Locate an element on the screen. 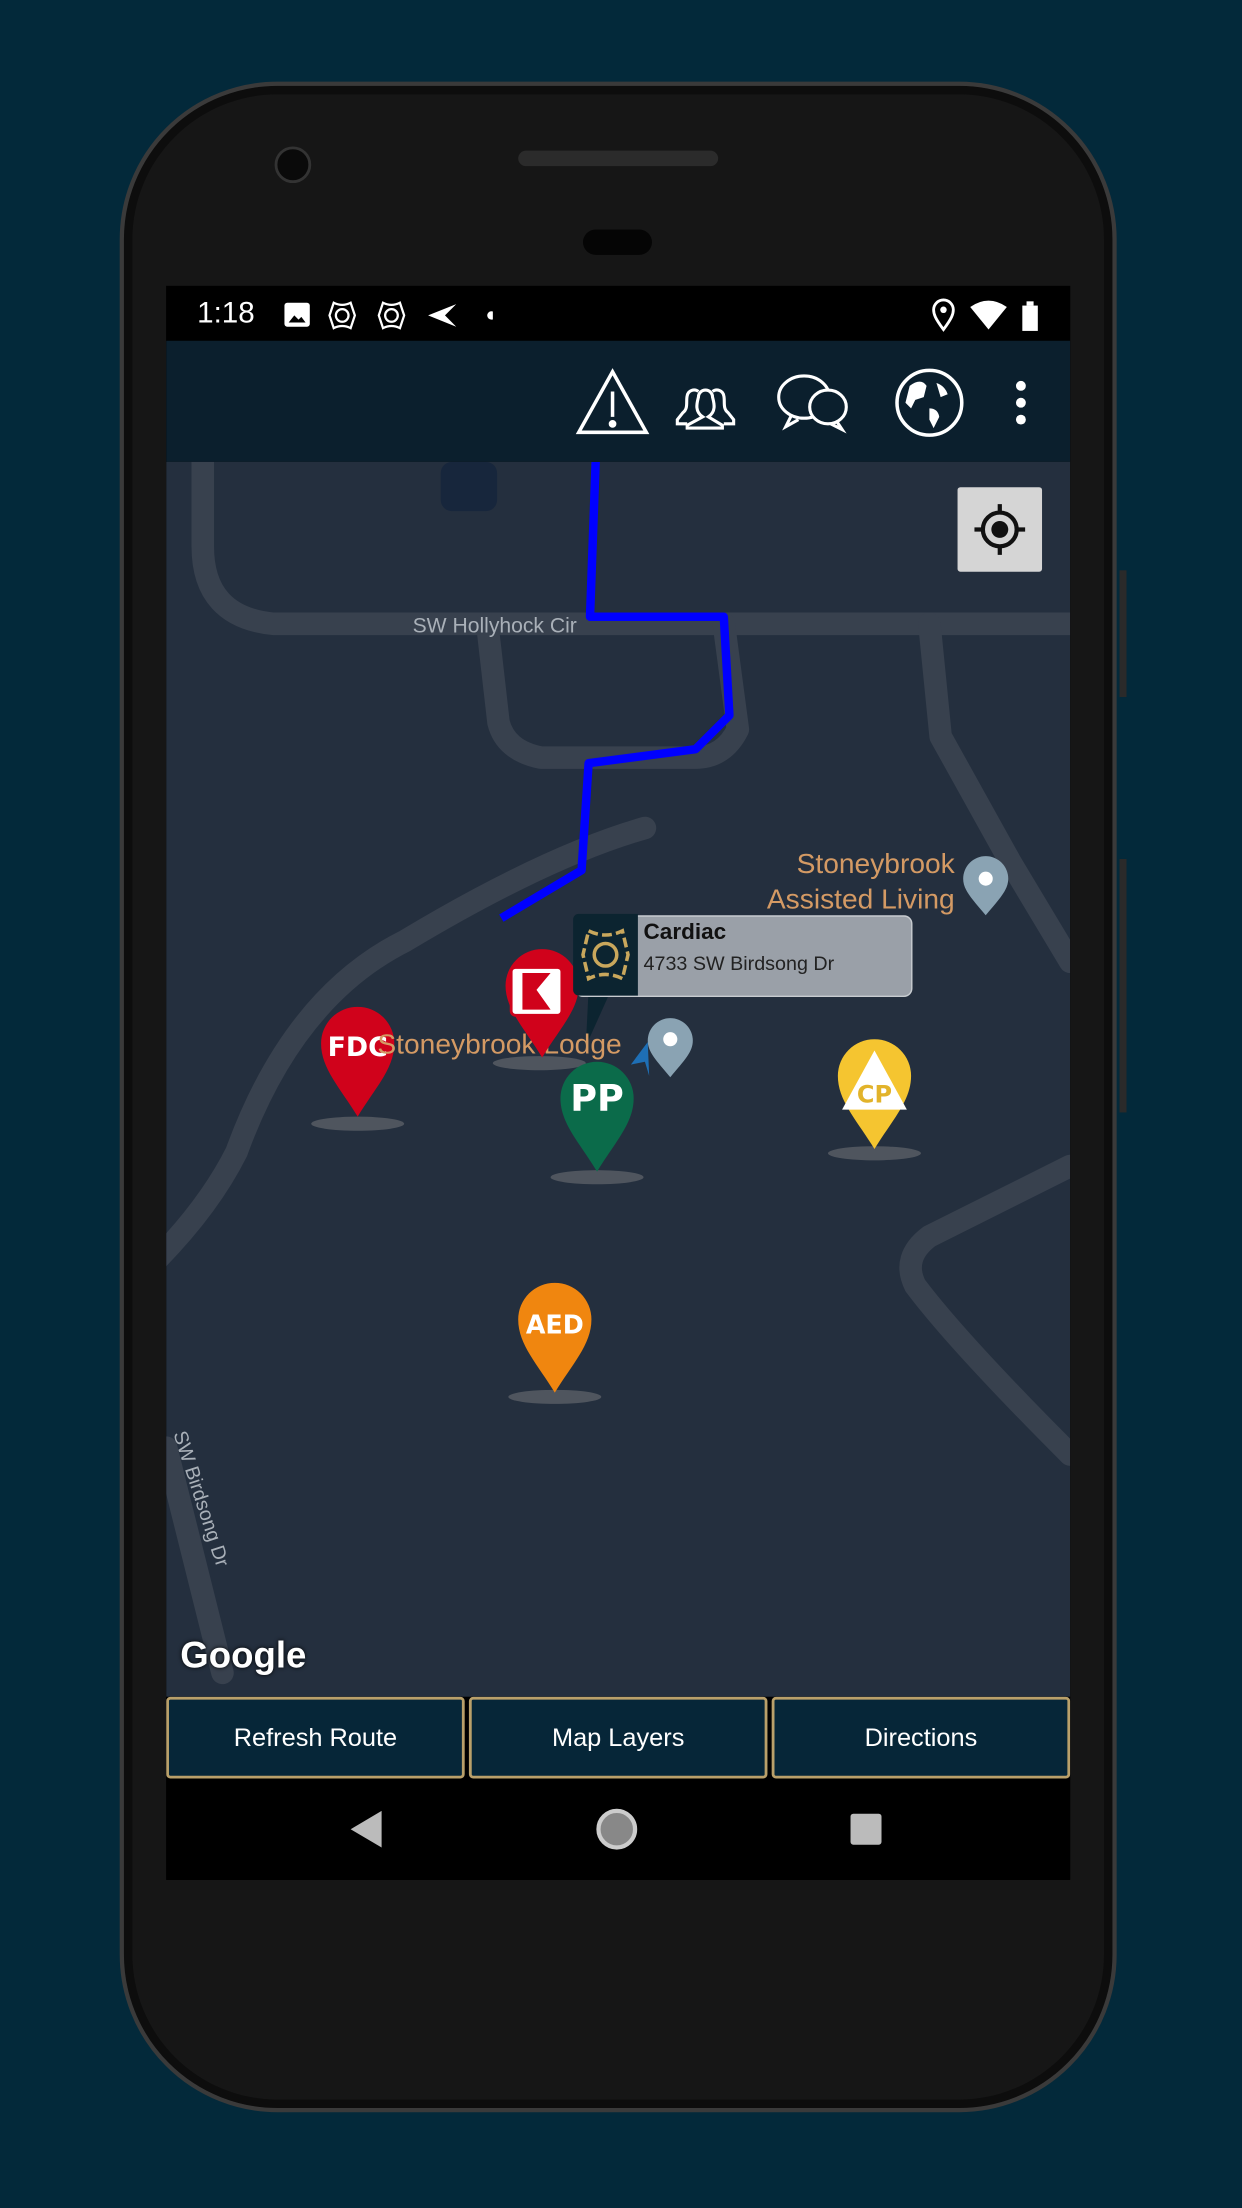 The width and height of the screenshot is (1242, 2208). water-feature is located at coordinates (469, 486).